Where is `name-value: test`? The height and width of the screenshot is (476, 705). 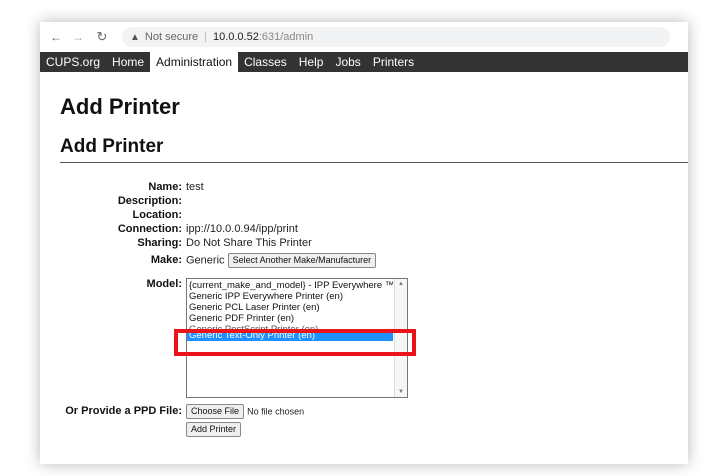
name-value: test is located at coordinates (195, 187).